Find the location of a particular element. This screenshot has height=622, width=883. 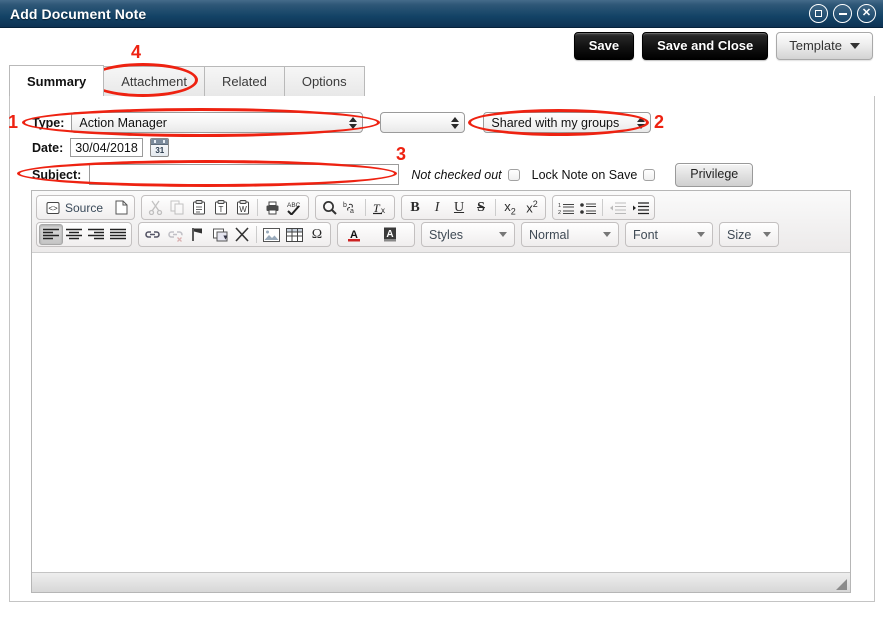

styles-select: Styles is located at coordinates (468, 234).